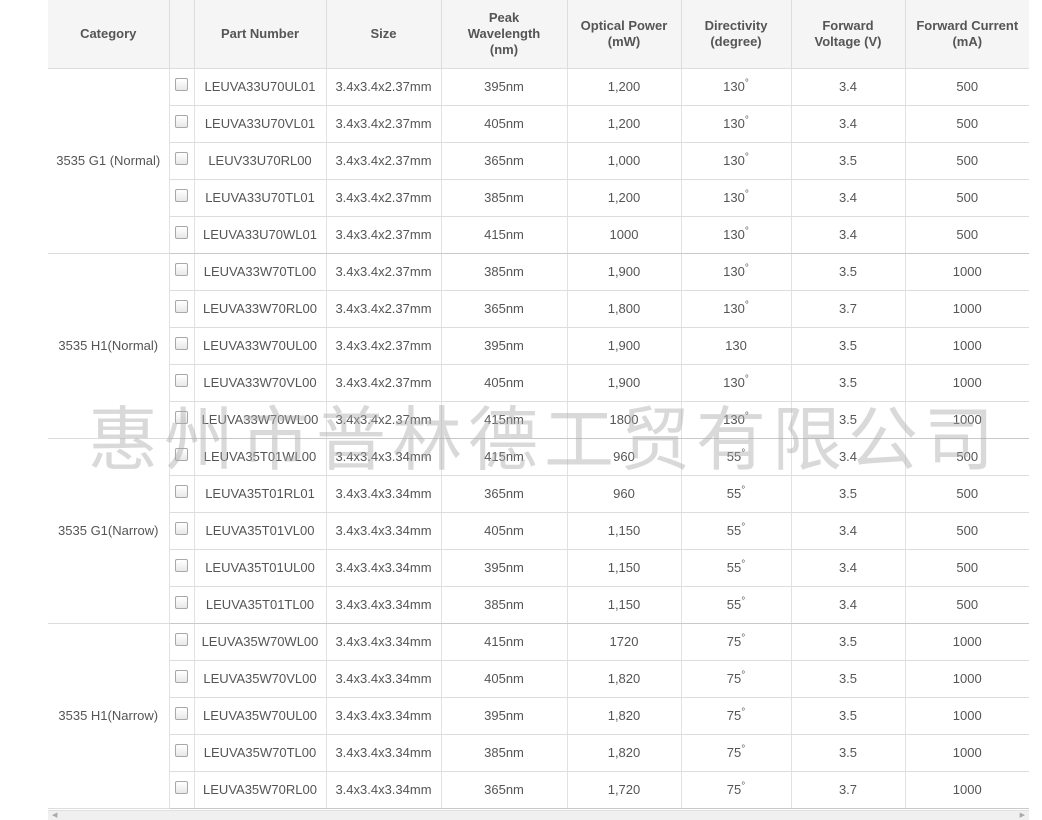 This screenshot has width=1042, height=820. I want to click on optical-power-cell: 960, so click(624, 457).